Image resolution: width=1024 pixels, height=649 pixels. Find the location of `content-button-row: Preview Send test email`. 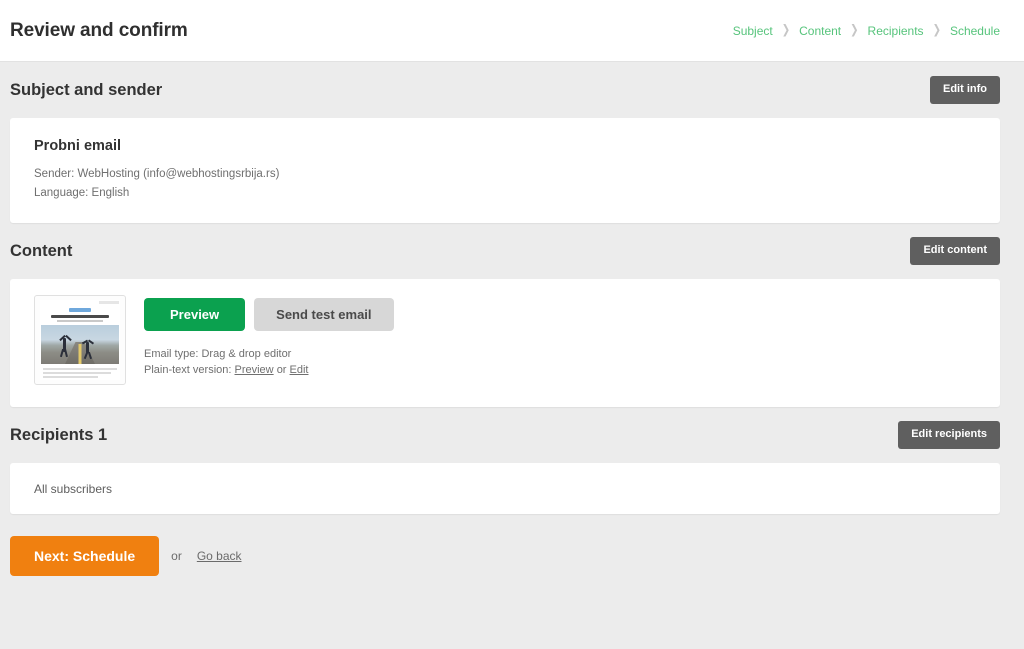

content-button-row: Preview Send test email is located at coordinates (269, 314).